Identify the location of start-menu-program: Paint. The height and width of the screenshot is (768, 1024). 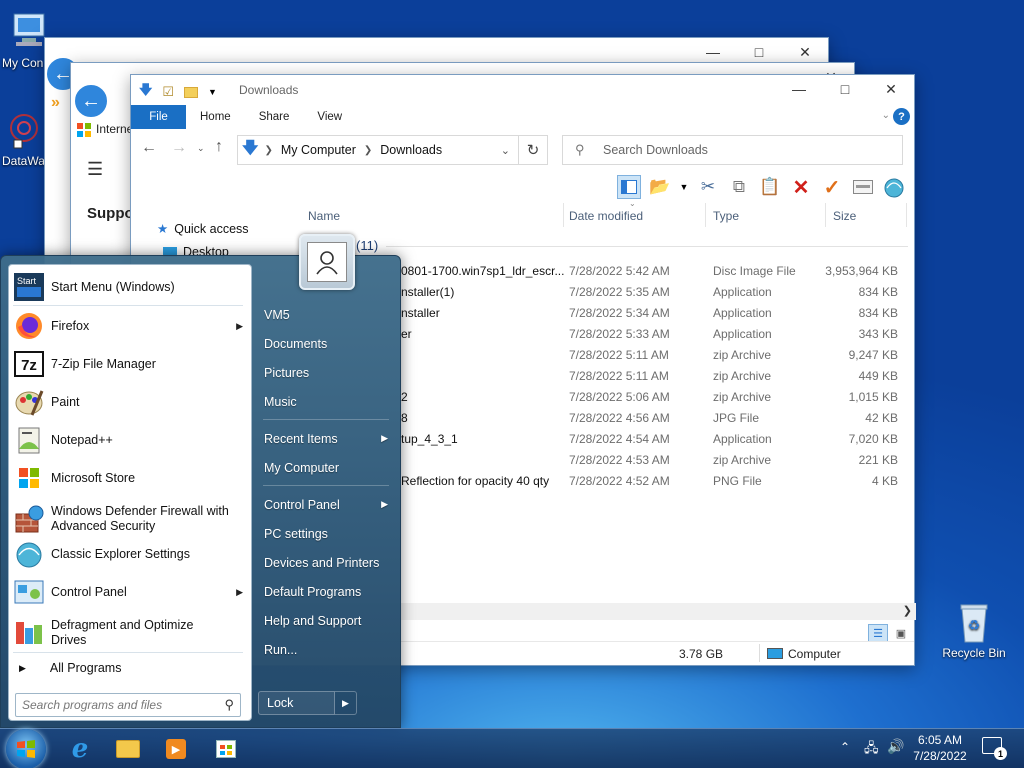
(130, 402).